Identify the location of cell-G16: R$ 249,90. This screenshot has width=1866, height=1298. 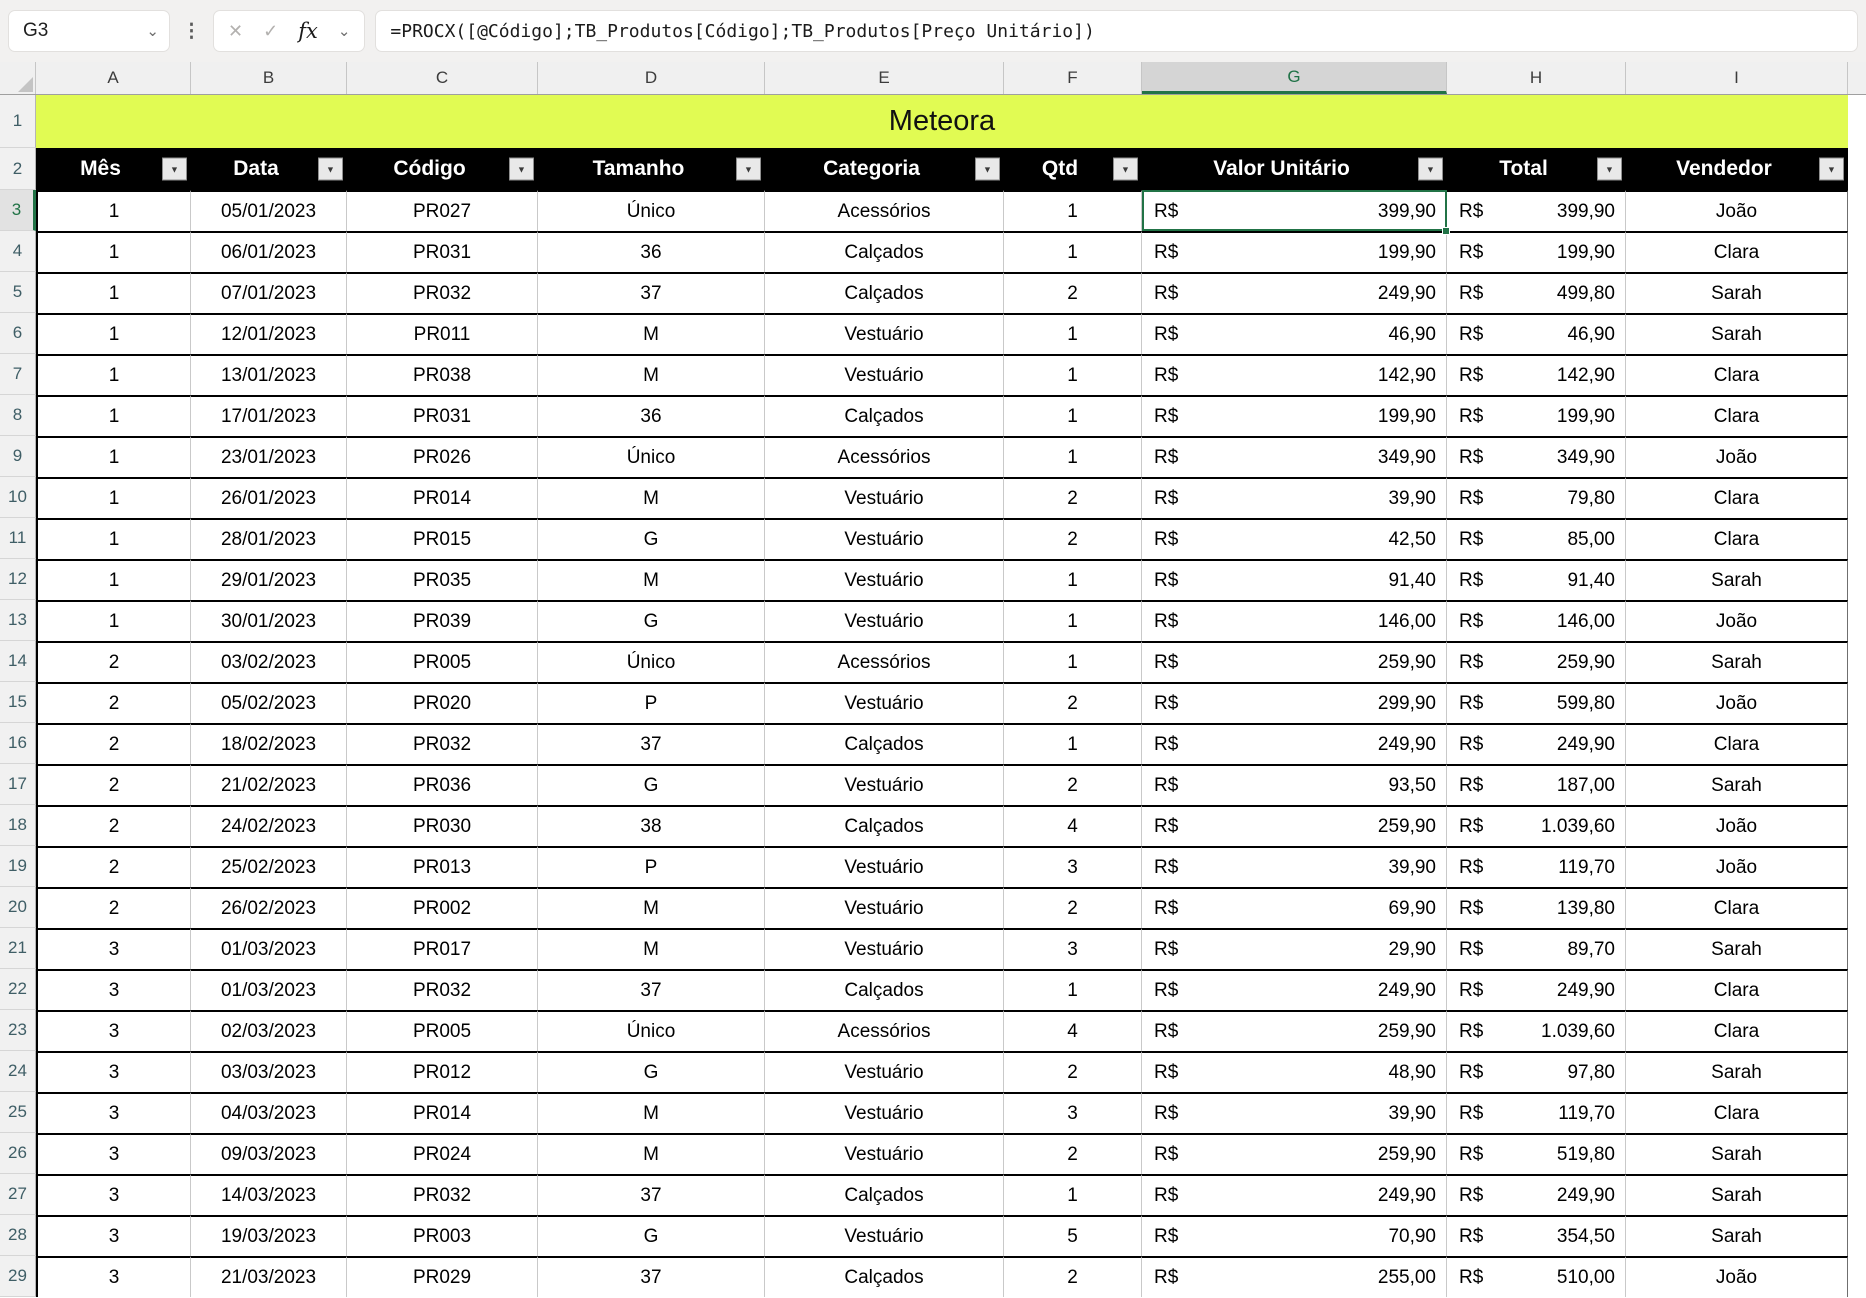
(1294, 743).